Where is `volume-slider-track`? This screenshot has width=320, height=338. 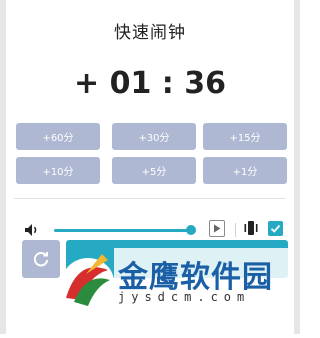 volume-slider-track is located at coordinates (123, 230).